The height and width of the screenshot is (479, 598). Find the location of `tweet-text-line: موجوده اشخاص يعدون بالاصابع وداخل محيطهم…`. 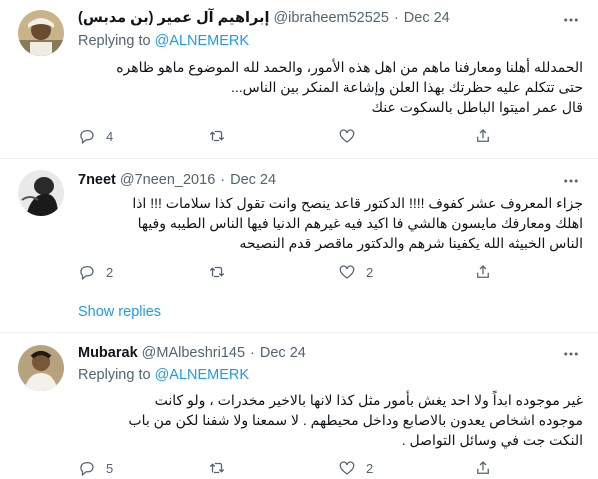

tweet-text-line: موجوده اشخاص يعدون بالاصابع وداخل محيطهم… is located at coordinates (355, 420).